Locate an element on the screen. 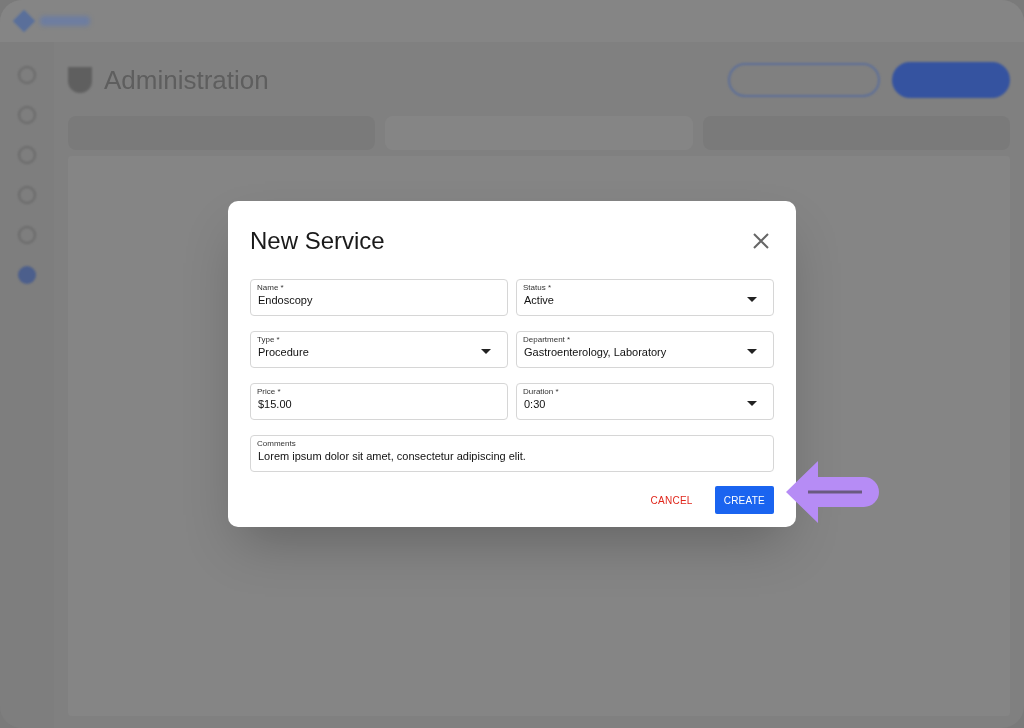 The height and width of the screenshot is (728, 1024). field-label: Name * is located at coordinates (270, 288).